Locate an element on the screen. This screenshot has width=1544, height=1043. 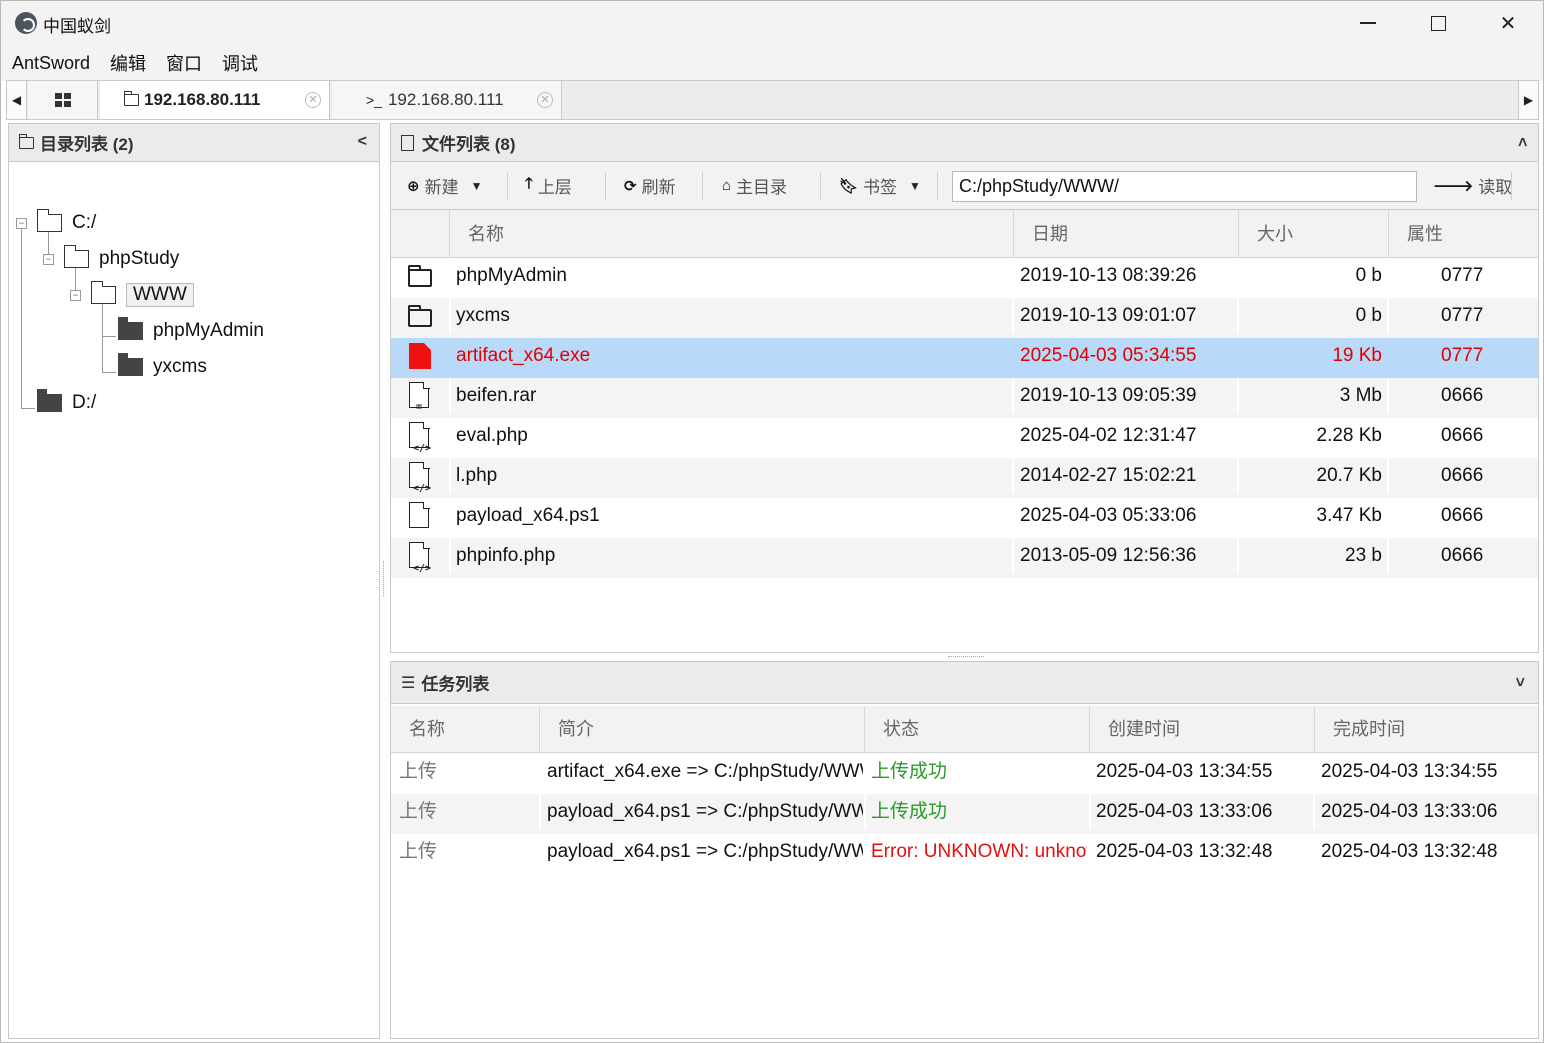
tree-node-phpstudy: phpStudy is located at coordinates (121, 259).